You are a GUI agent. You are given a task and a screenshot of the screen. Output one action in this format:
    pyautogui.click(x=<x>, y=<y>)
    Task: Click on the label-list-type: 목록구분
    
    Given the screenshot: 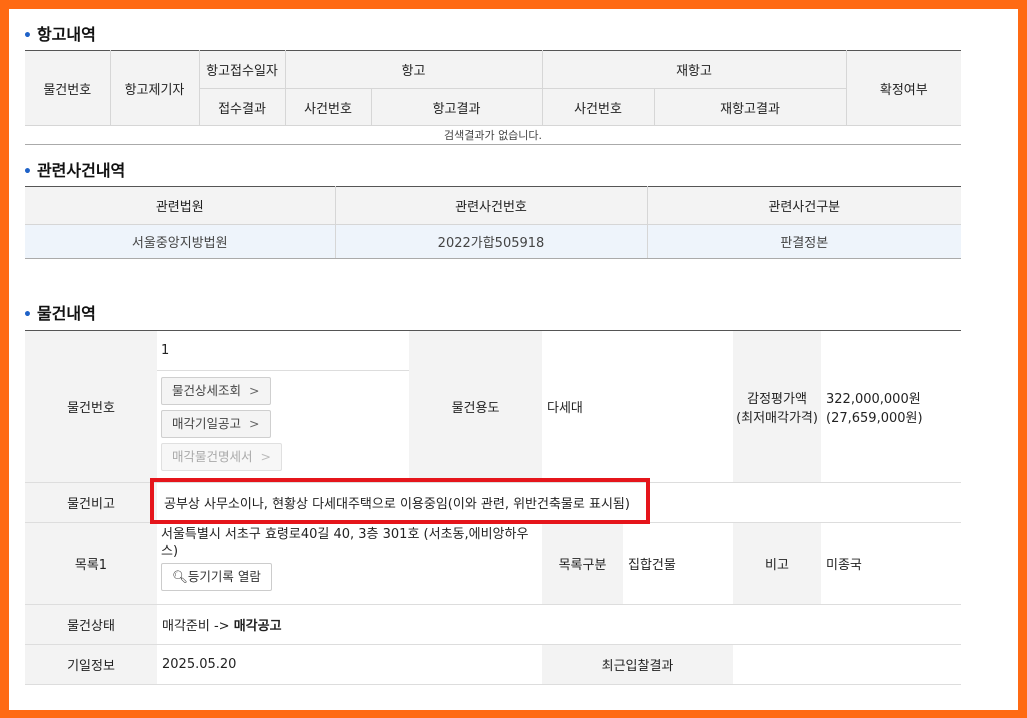 What is the action you would take?
    pyautogui.click(x=582, y=563)
    